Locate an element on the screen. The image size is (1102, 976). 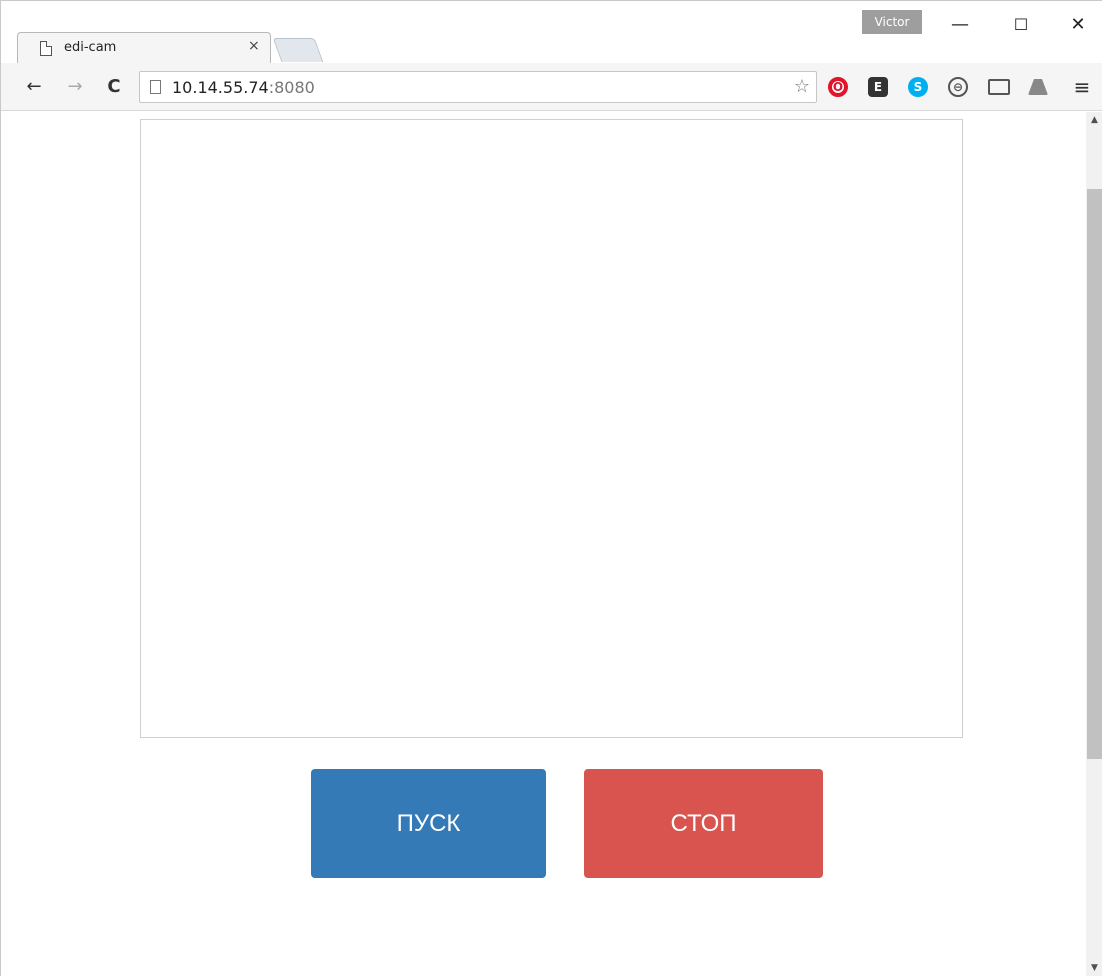
scroll-thumb is located at coordinates (1094, 474).